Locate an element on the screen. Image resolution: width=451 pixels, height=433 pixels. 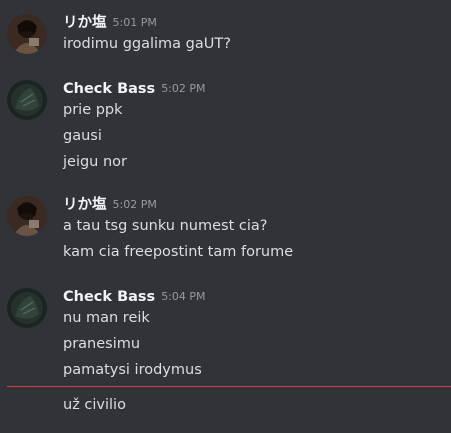
message-header: Check Bass 5:02 PM is located at coordinates (134, 88).